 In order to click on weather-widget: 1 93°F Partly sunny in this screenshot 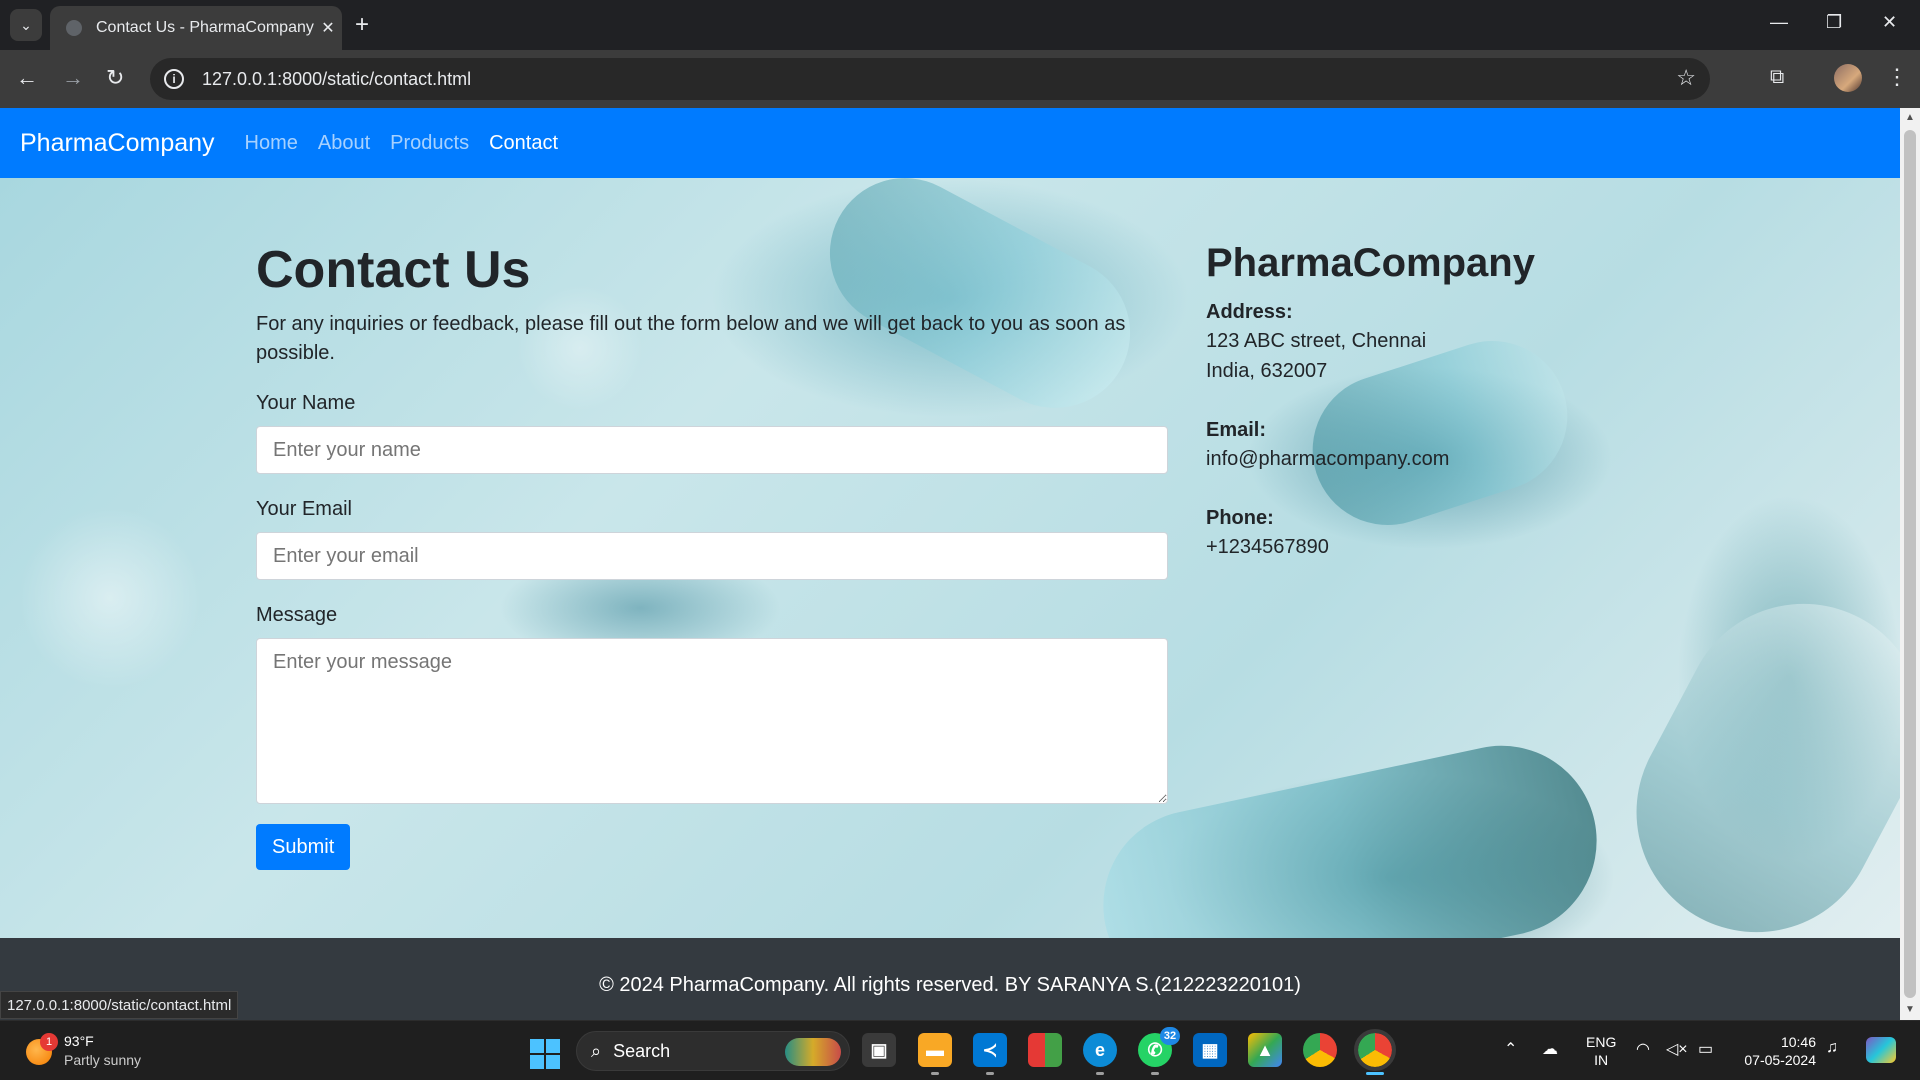, I will do `click(109, 1051)`.